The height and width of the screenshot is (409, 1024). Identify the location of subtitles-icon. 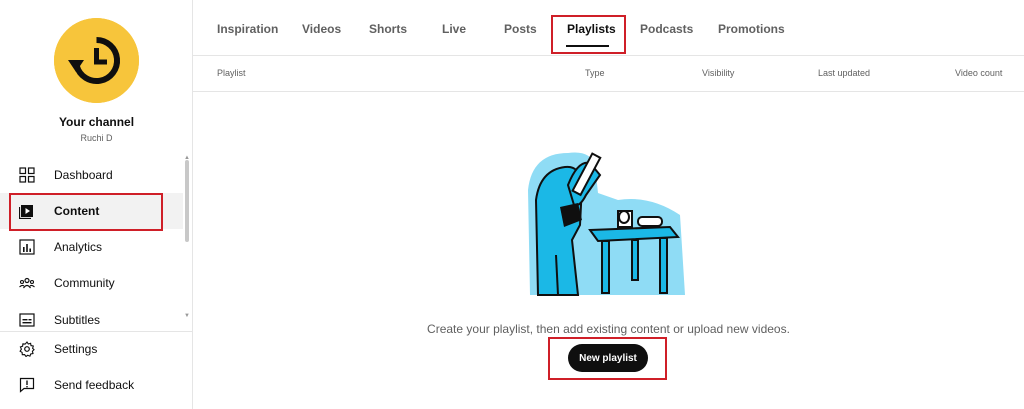
(27, 320).